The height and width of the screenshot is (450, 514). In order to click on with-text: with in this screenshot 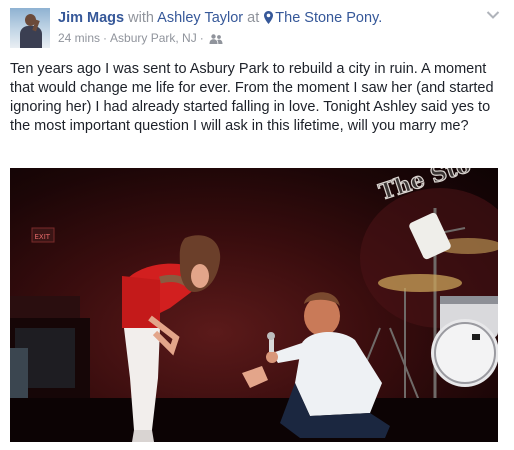, I will do `click(141, 18)`.